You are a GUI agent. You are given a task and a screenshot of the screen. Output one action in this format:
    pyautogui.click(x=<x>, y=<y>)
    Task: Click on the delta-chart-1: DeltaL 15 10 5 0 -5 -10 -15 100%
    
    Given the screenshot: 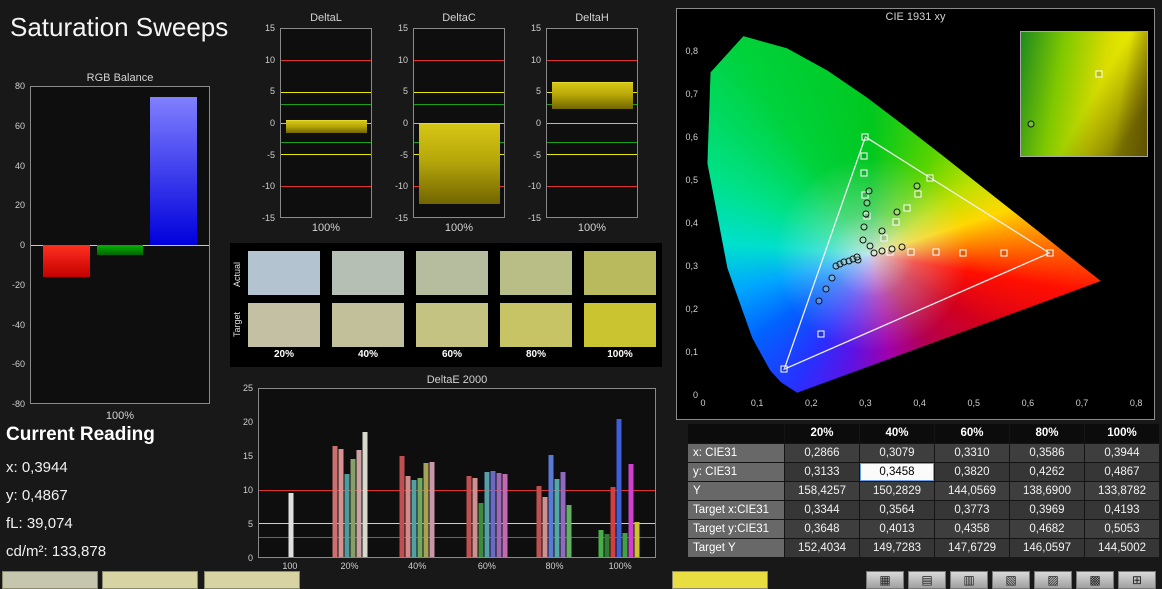 What is the action you would take?
    pyautogui.click(x=324, y=126)
    